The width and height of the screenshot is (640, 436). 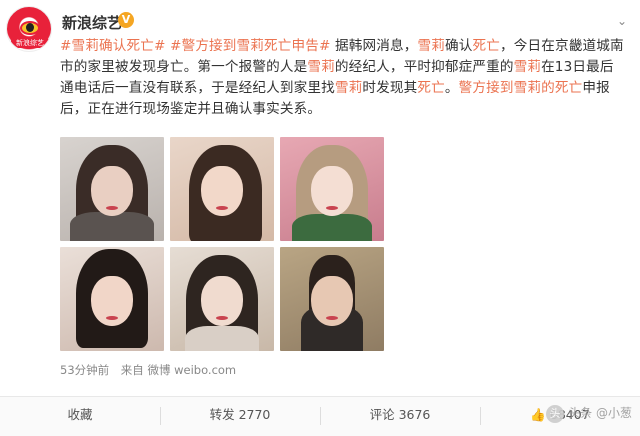 What do you see at coordinates (424, 67) in the screenshot?
I see `post-text-segment: 的经纪人，平时抑郁症严重的` at bounding box center [424, 67].